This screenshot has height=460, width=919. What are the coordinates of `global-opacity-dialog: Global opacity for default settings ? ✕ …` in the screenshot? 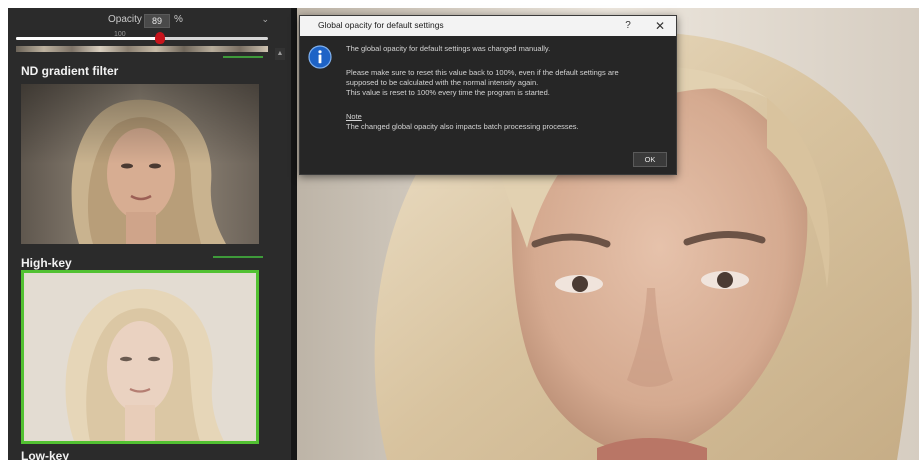 It's located at (488, 95).